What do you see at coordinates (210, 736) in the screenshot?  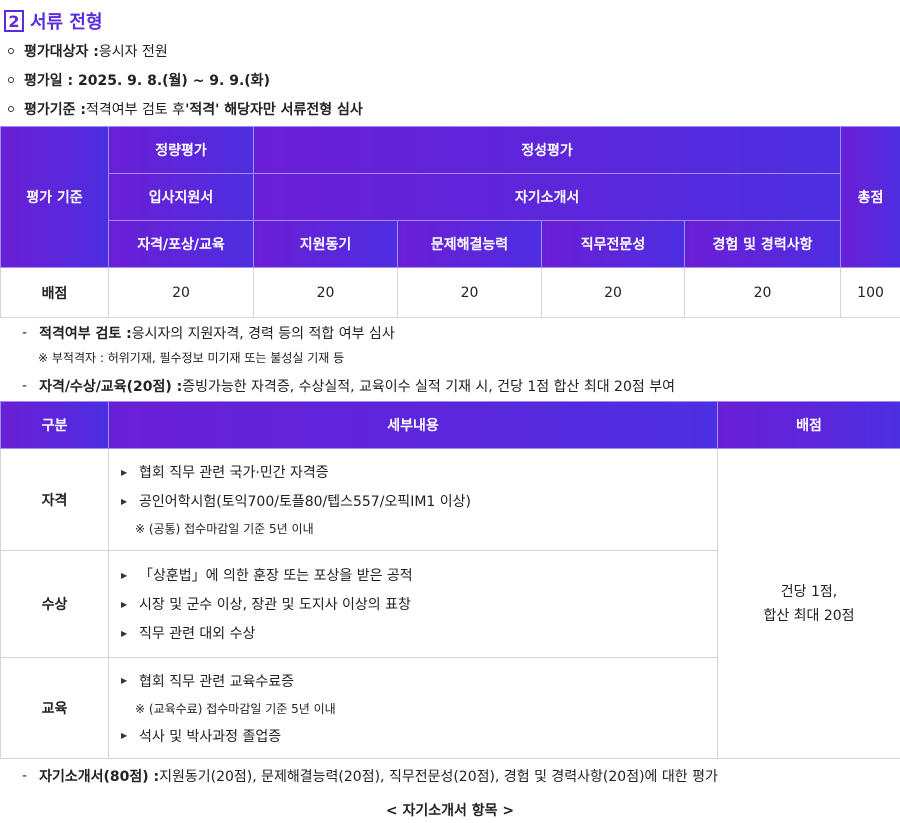 I see `item-text: 석사 및 박사과정 졸업증` at bounding box center [210, 736].